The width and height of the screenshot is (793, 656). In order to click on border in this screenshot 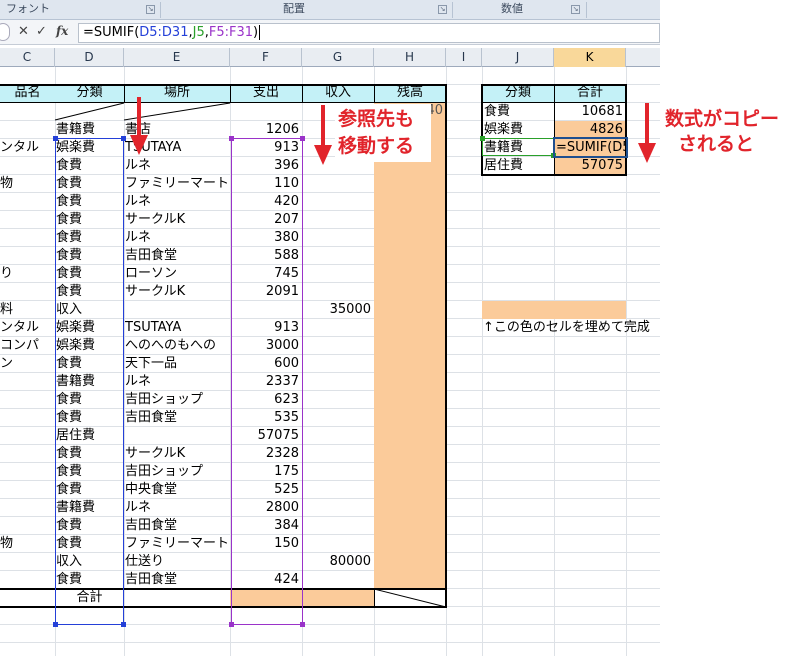, I will do `click(554, 130)`.